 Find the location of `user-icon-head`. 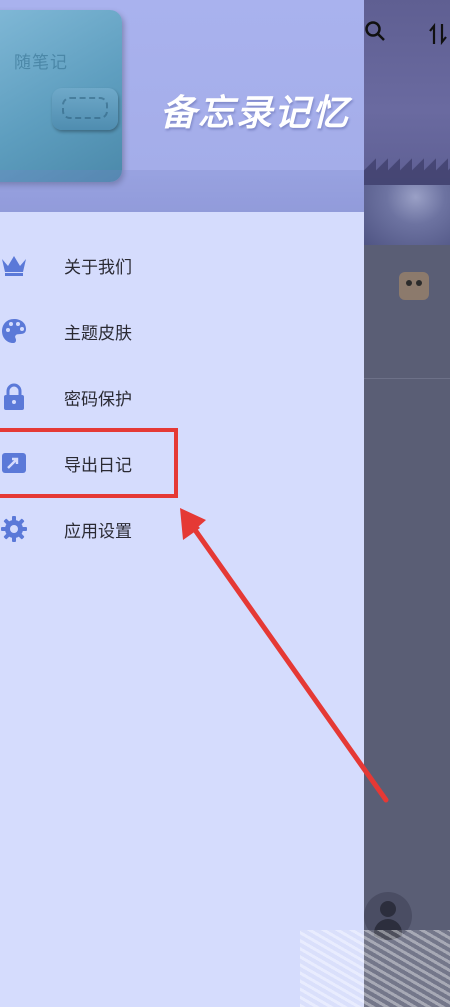

user-icon-head is located at coordinates (388, 909).